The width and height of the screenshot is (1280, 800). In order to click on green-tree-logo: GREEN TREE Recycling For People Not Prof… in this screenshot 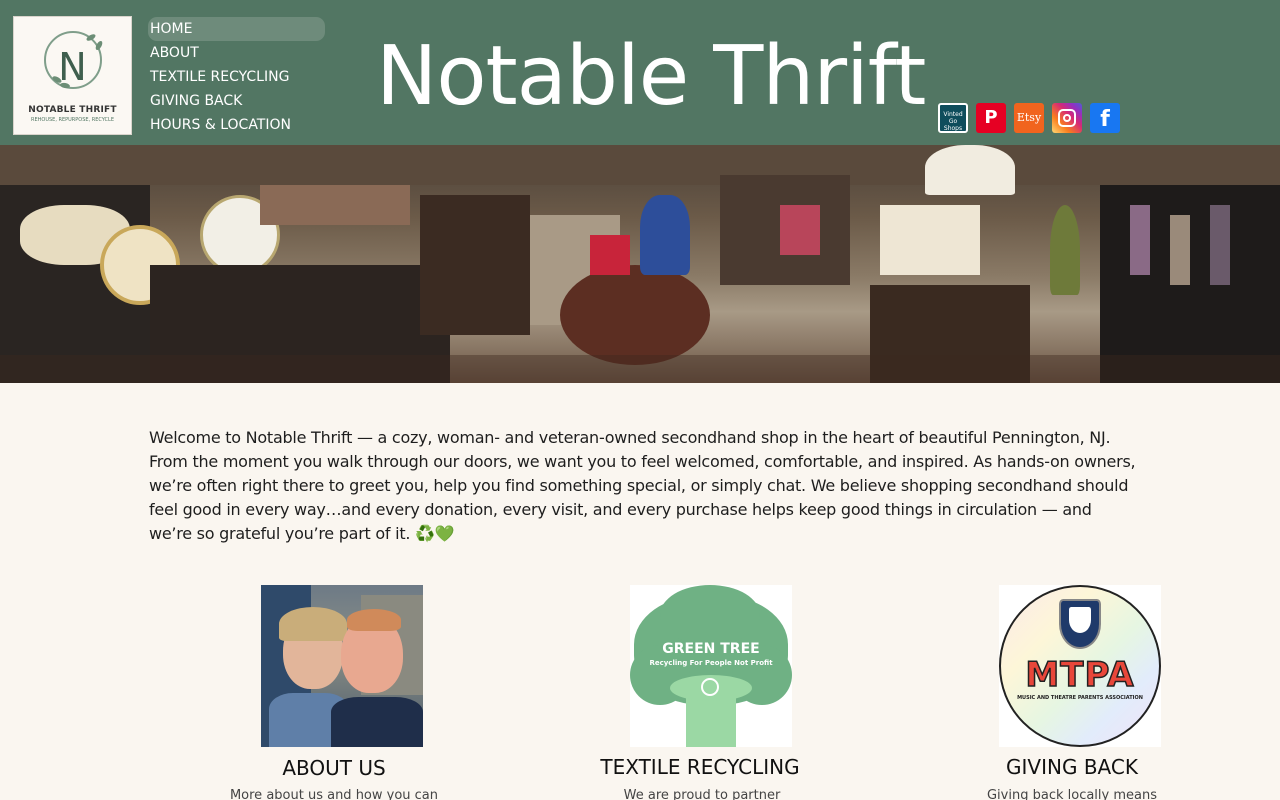, I will do `click(711, 666)`.